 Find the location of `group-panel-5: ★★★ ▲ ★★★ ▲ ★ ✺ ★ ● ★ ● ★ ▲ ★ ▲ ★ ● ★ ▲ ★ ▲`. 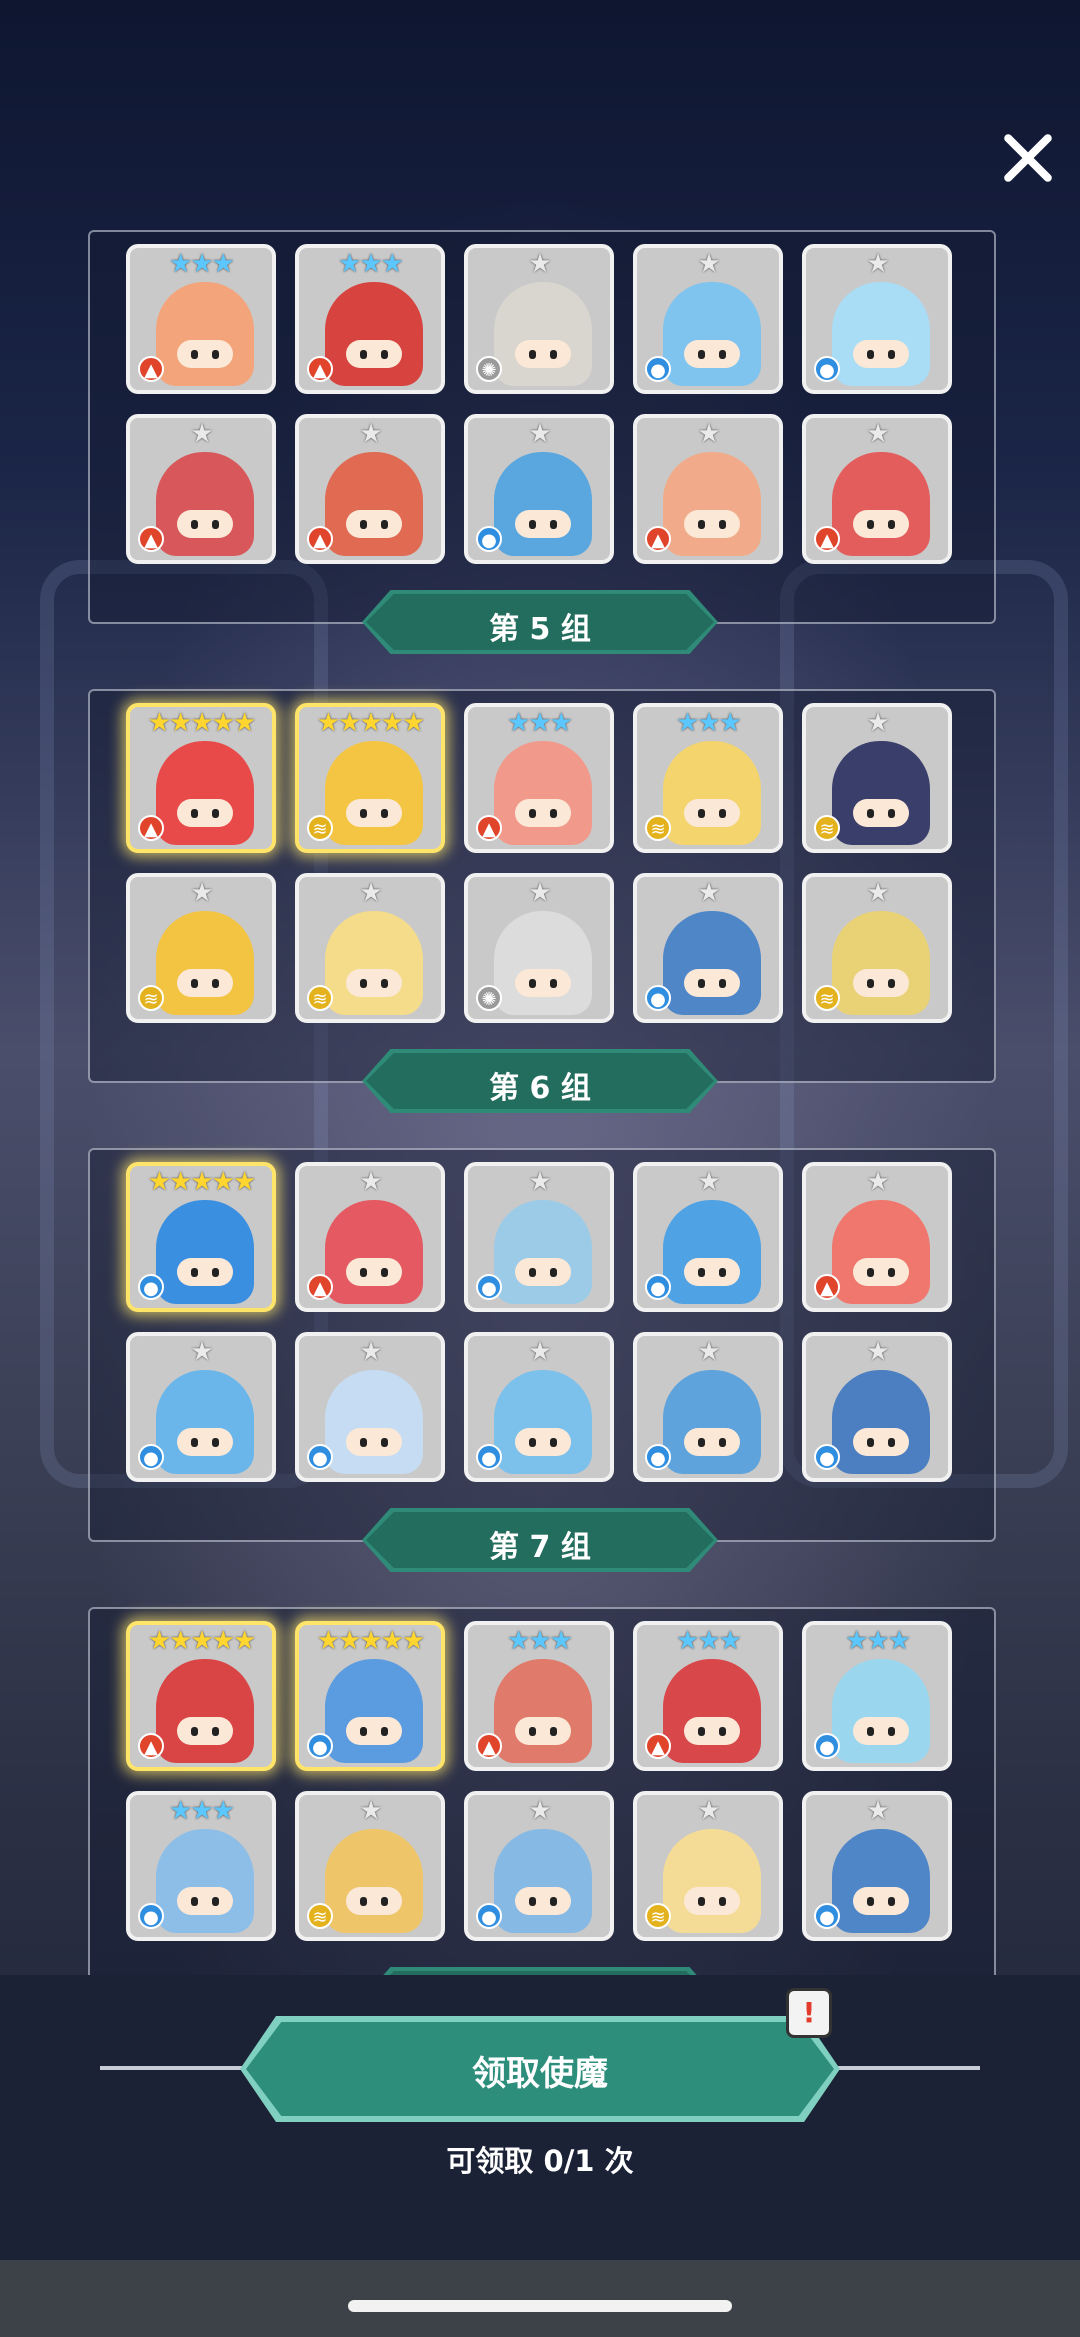

group-panel-5: ★★★ ▲ ★★★ ▲ ★ ✺ ★ ● ★ ● ★ ▲ ★ ▲ ★ ● ★ ▲ ★ ▲ is located at coordinates (542, 427).